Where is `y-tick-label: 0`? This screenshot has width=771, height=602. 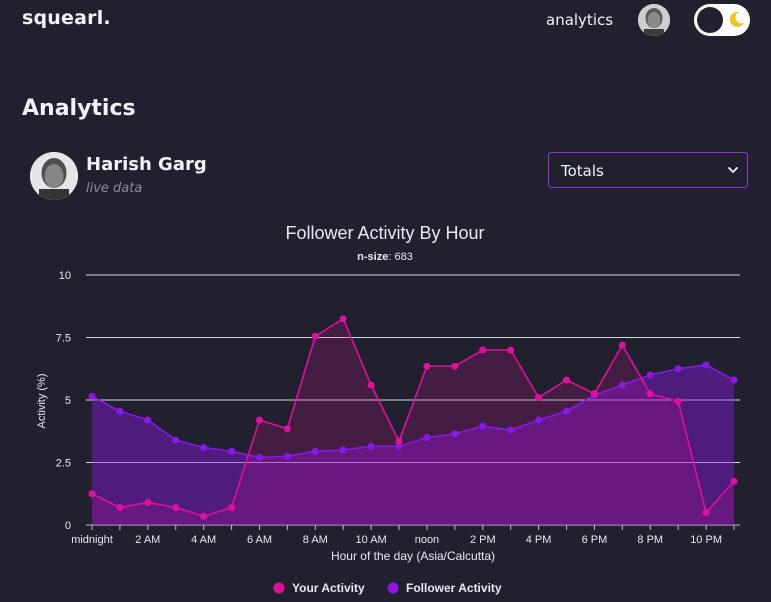
y-tick-label: 0 is located at coordinates (68, 526).